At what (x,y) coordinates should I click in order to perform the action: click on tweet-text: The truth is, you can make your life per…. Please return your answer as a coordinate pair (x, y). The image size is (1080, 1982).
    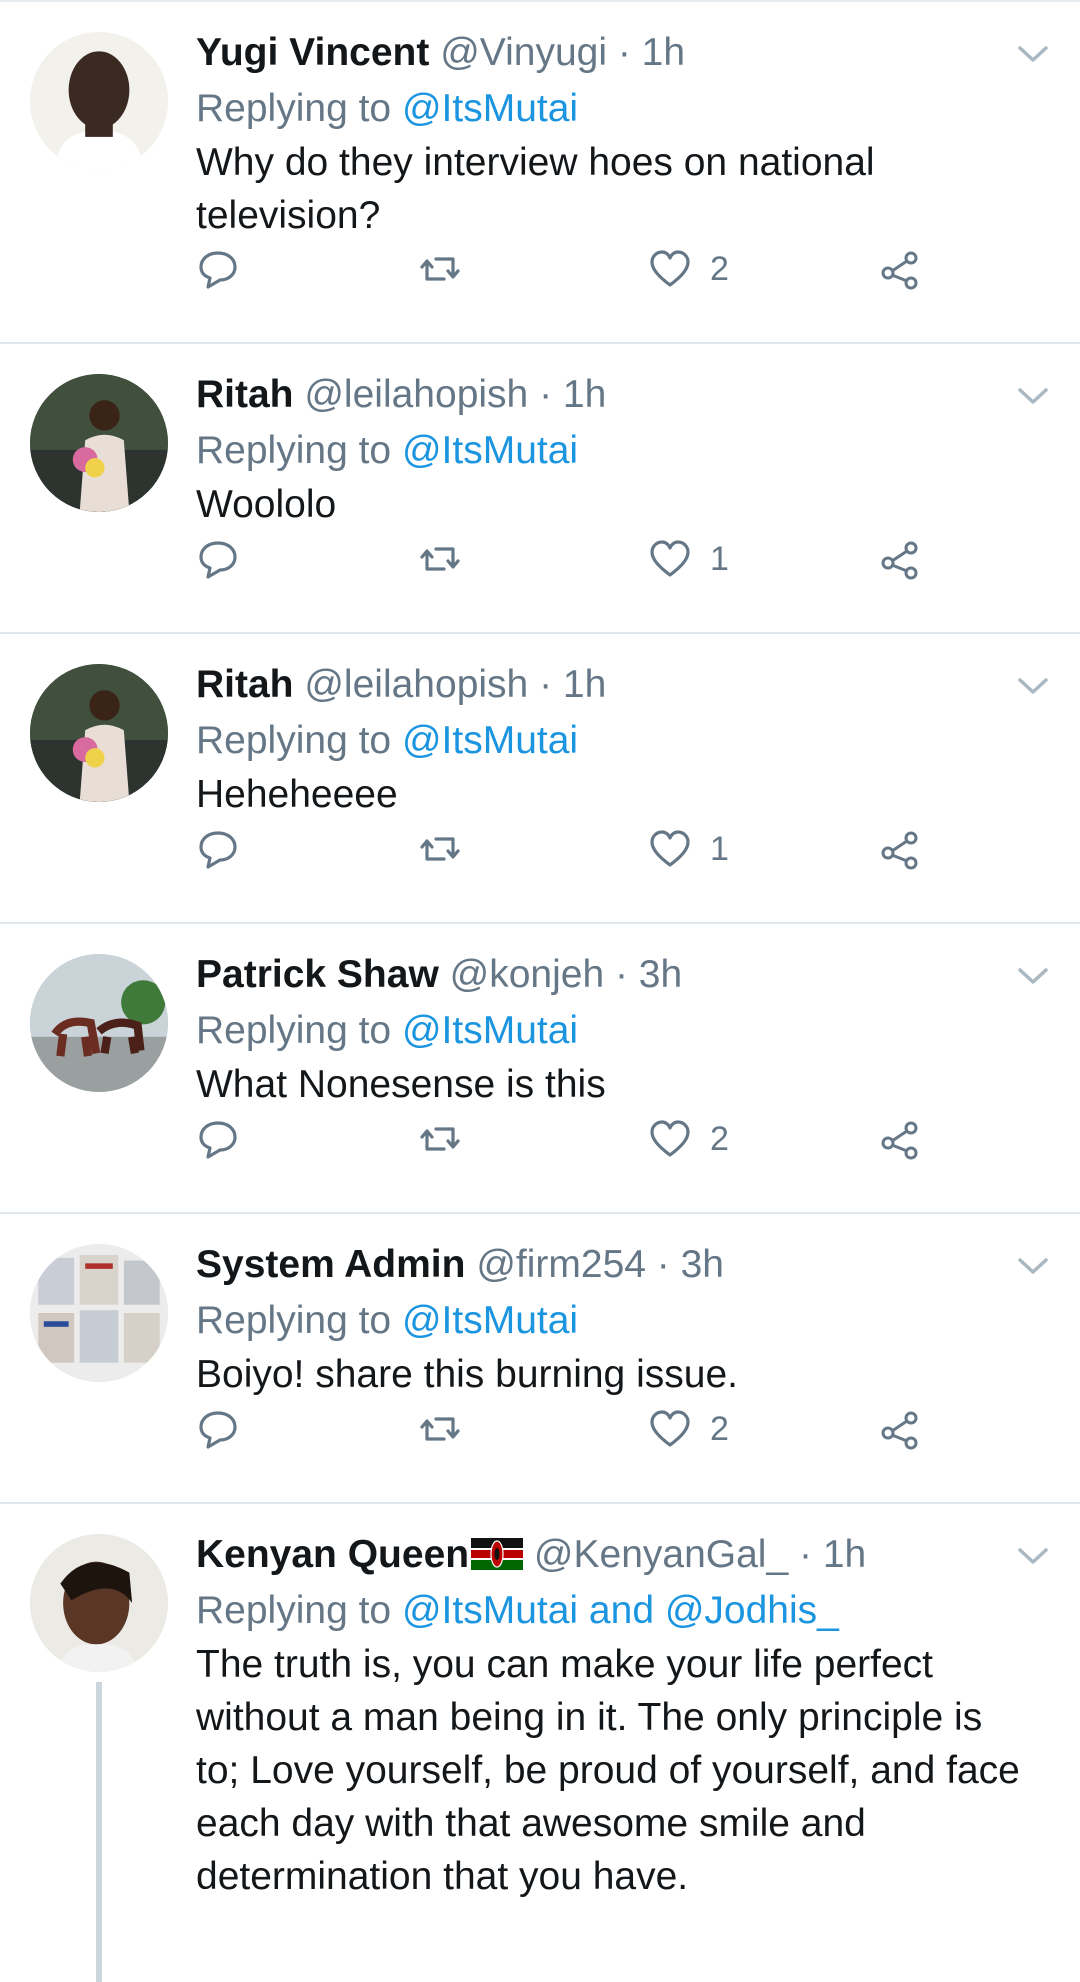
    Looking at the image, I should click on (608, 1770).